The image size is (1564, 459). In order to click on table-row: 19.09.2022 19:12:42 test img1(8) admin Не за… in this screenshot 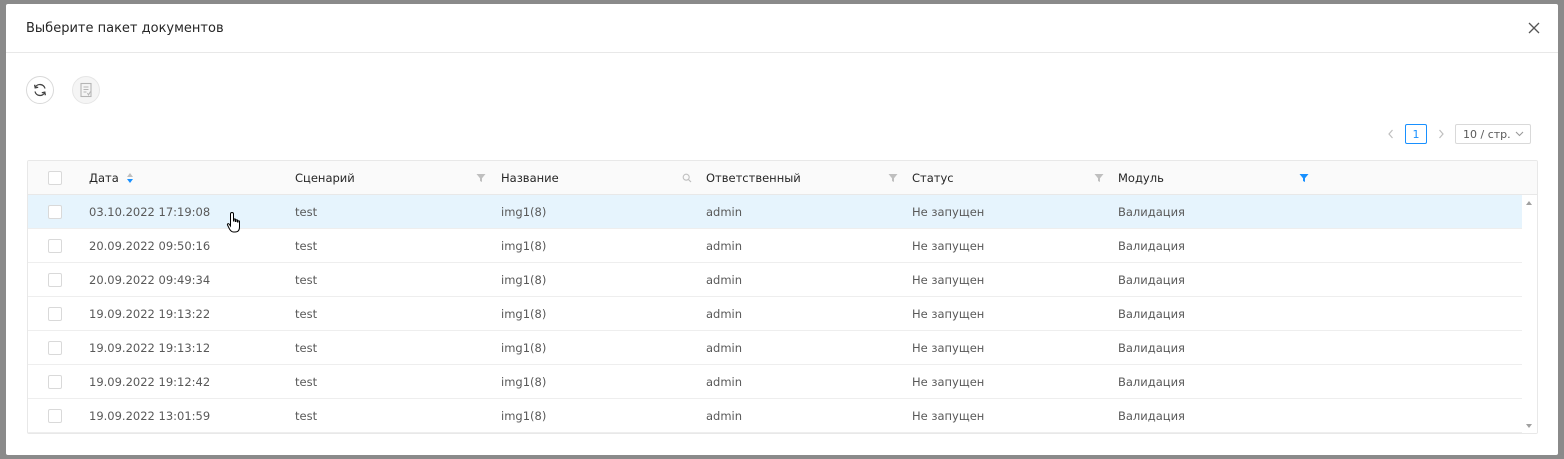, I will do `click(775, 382)`.